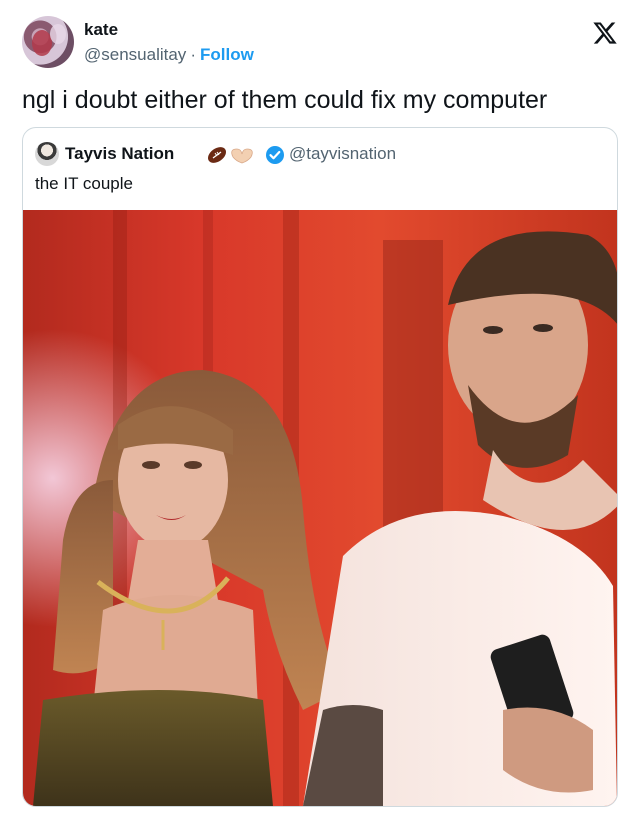 This screenshot has height=814, width=640. I want to click on quoted-tweet-text: the IT couple, so click(84, 183).